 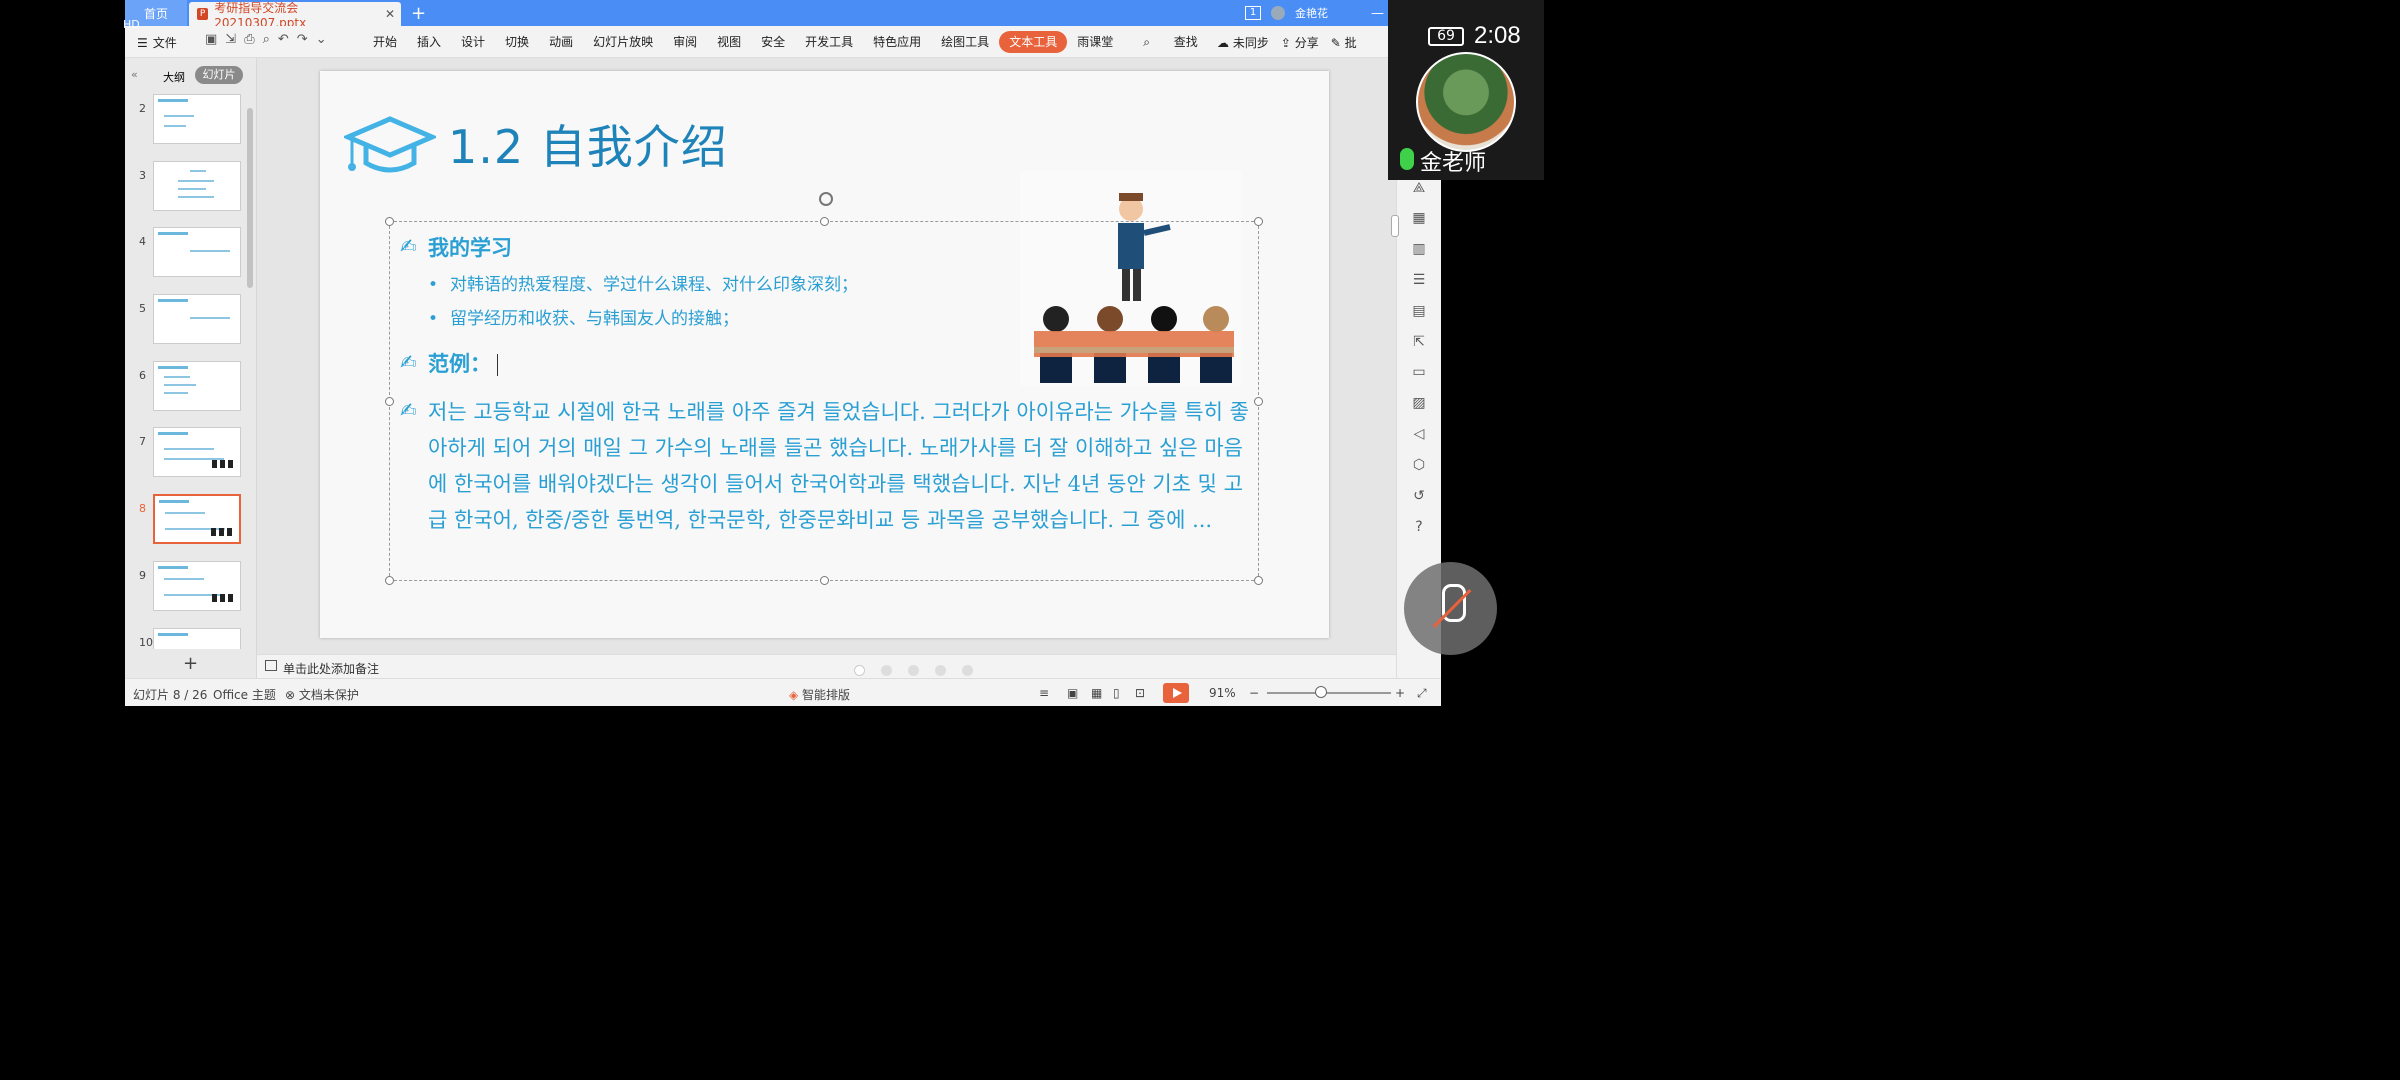 I want to click on close-tab-icon: ✕, so click(x=390, y=14).